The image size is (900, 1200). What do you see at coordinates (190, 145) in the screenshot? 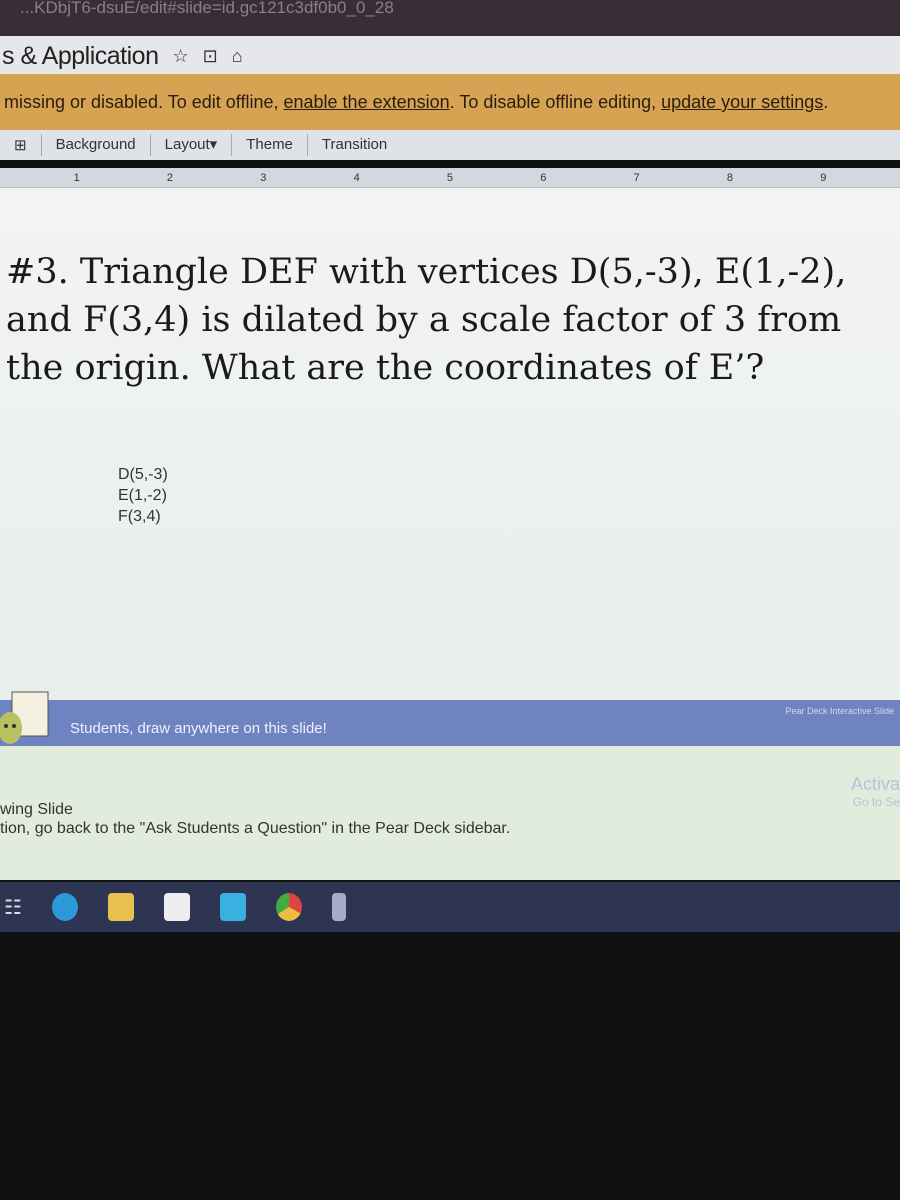
I see `layout-button: Layout▾` at bounding box center [190, 145].